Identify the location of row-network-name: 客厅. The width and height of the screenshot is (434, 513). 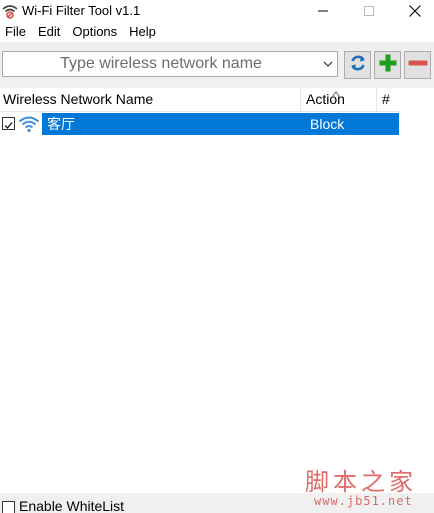
(61, 124).